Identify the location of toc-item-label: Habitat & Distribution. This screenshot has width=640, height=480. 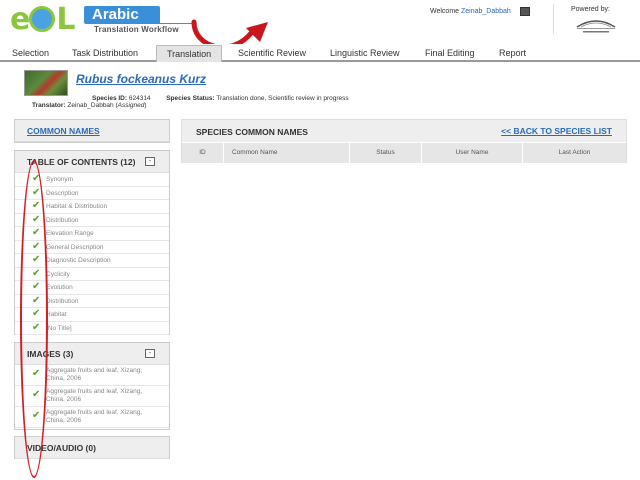
(77, 206).